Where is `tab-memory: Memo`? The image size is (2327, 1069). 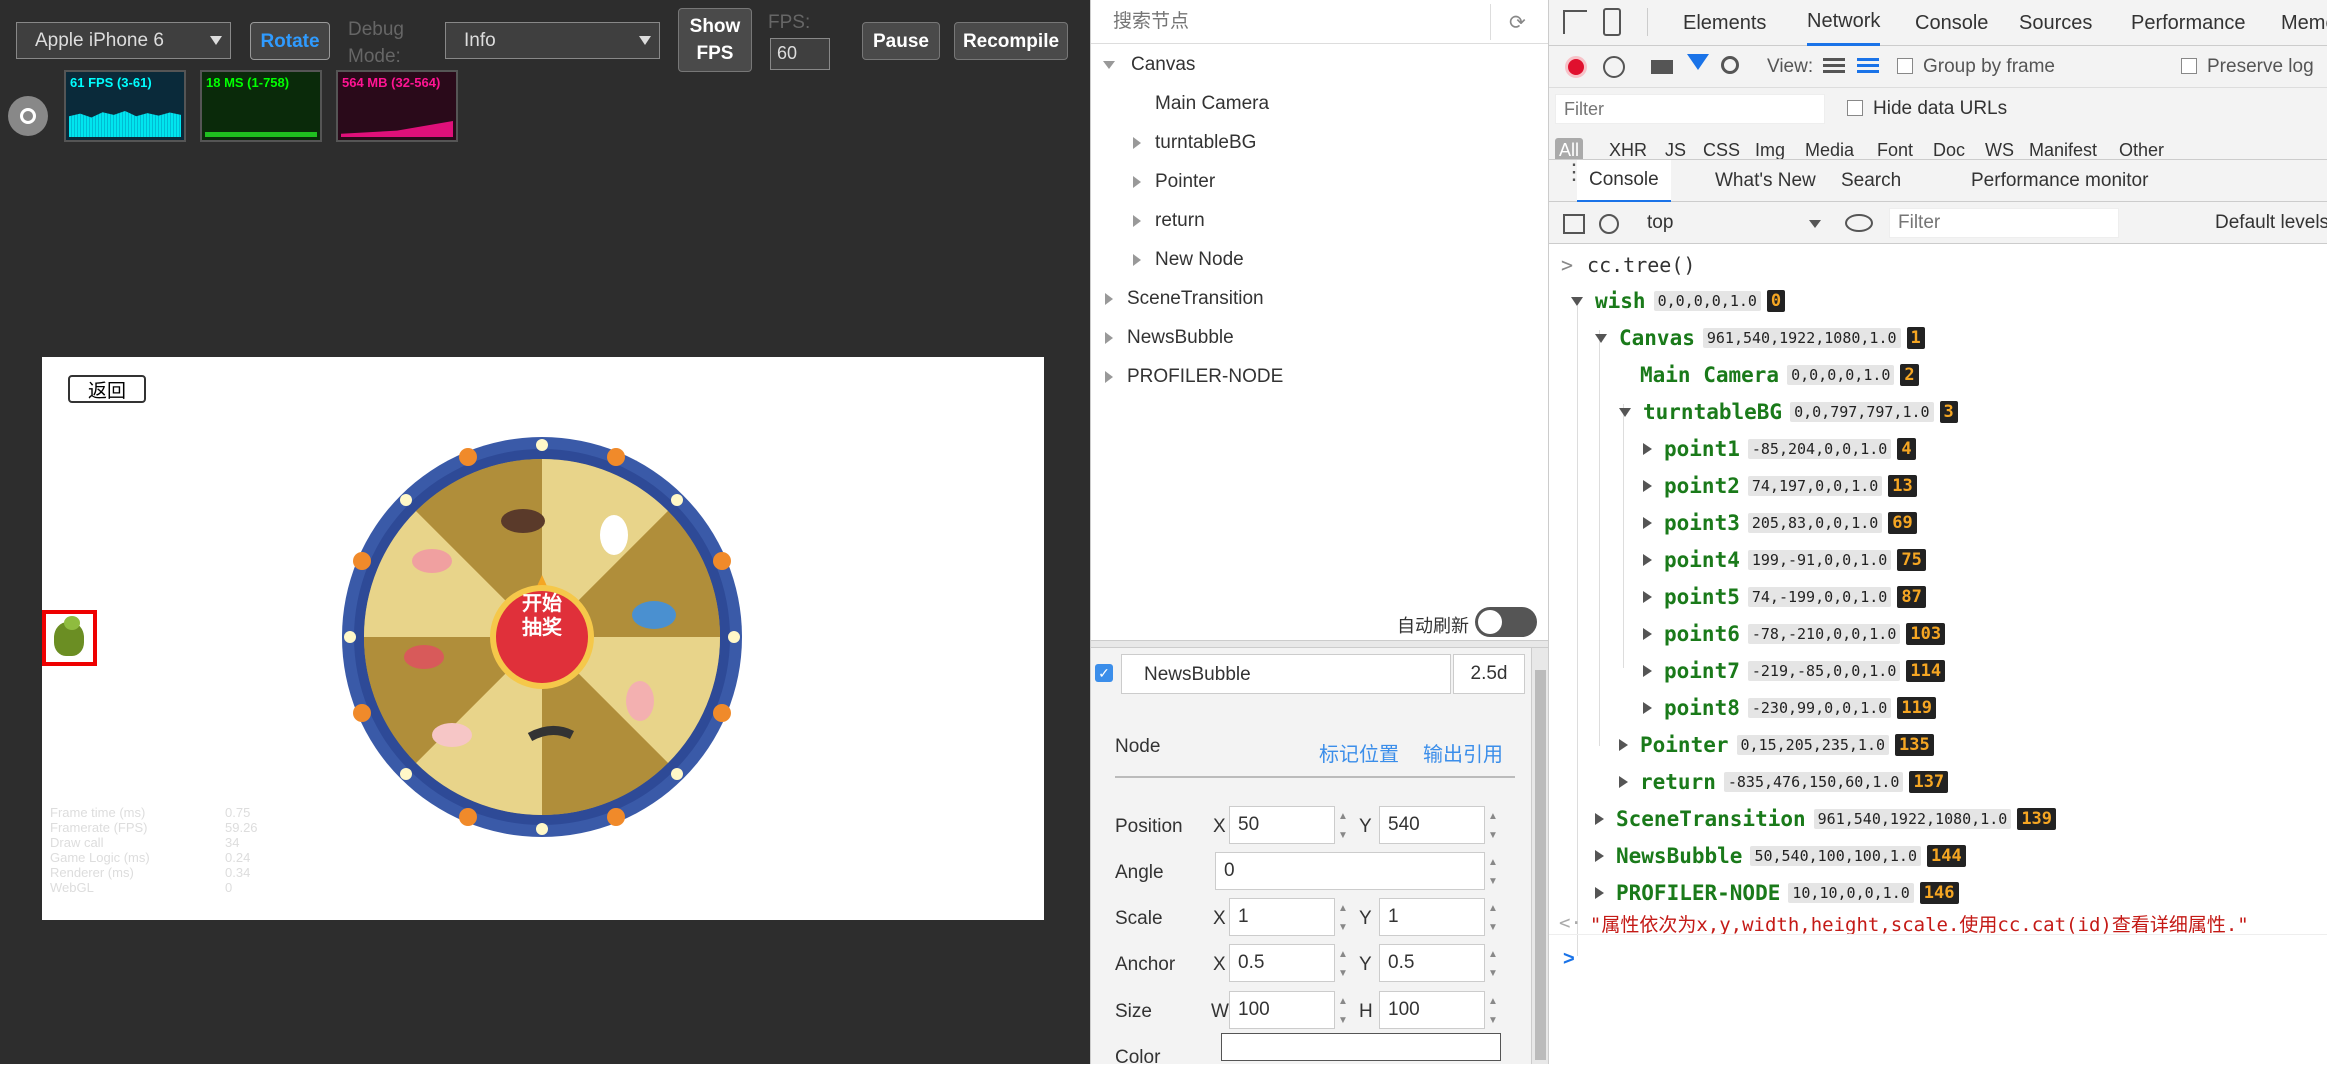
tab-memory: Memo is located at coordinates (2304, 23).